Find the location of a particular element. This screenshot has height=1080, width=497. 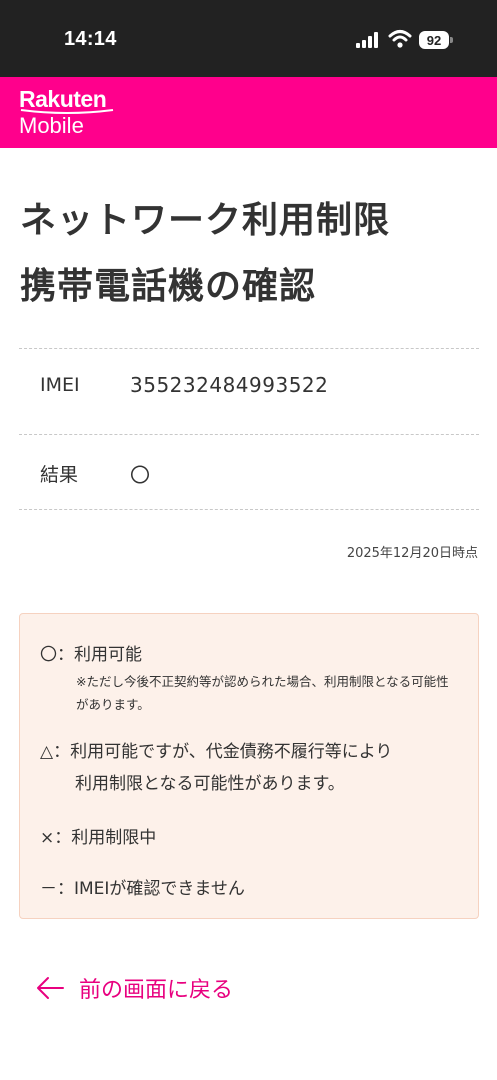

dash-symbol: － is located at coordinates (48, 889).